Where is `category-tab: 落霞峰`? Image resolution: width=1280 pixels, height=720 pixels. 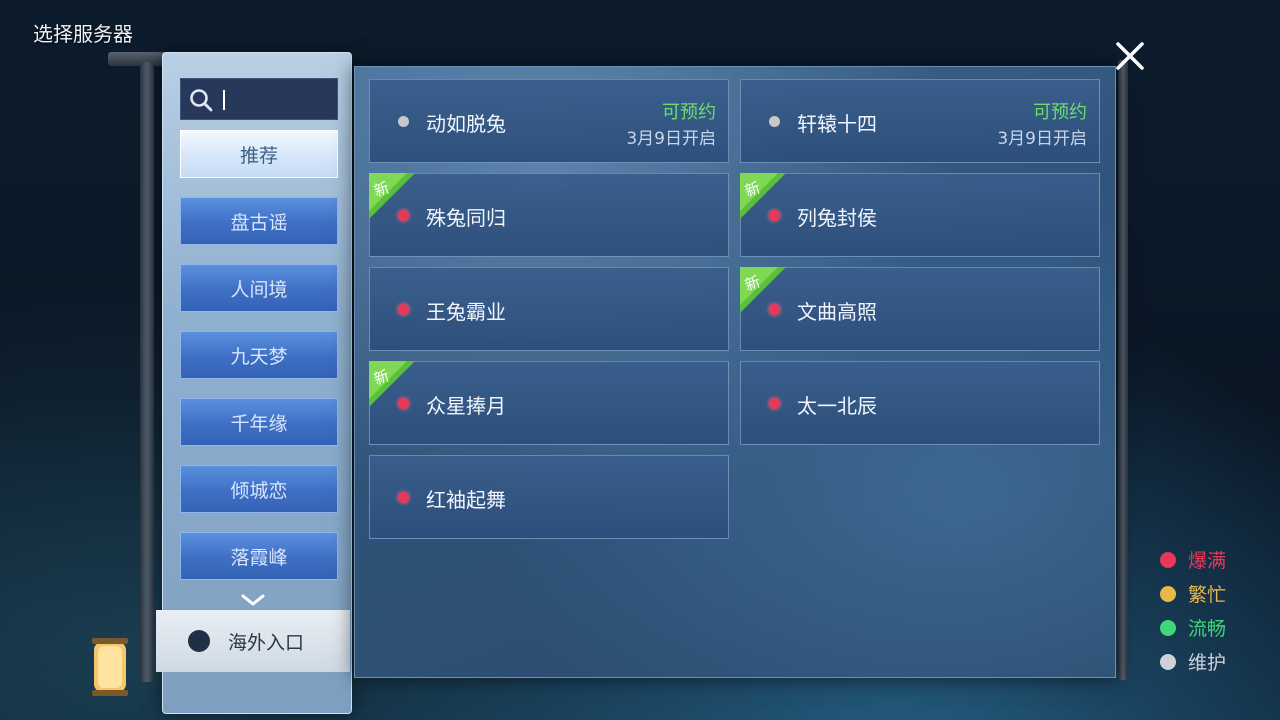
category-tab: 落霞峰 is located at coordinates (259, 556).